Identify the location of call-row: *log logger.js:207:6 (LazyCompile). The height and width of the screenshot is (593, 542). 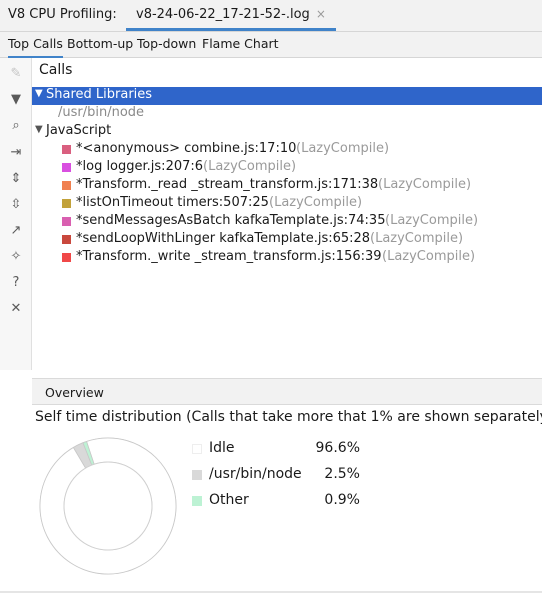
(287, 168).